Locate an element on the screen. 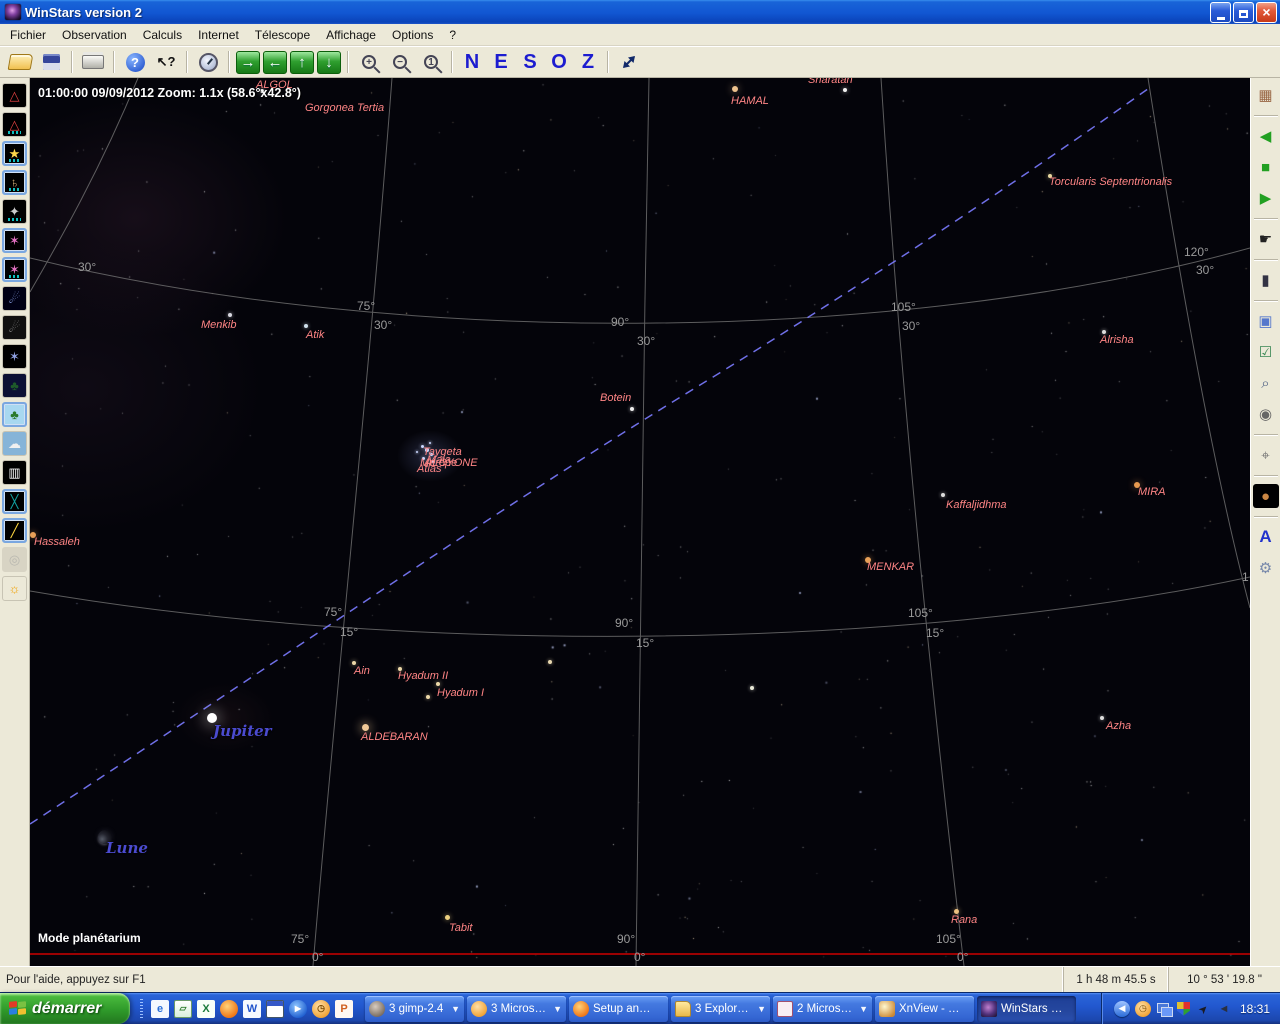 Image resolution: width=1280 pixels, height=1024 pixels. star-label-hyadum-ii: Hyadum II is located at coordinates (423, 676).